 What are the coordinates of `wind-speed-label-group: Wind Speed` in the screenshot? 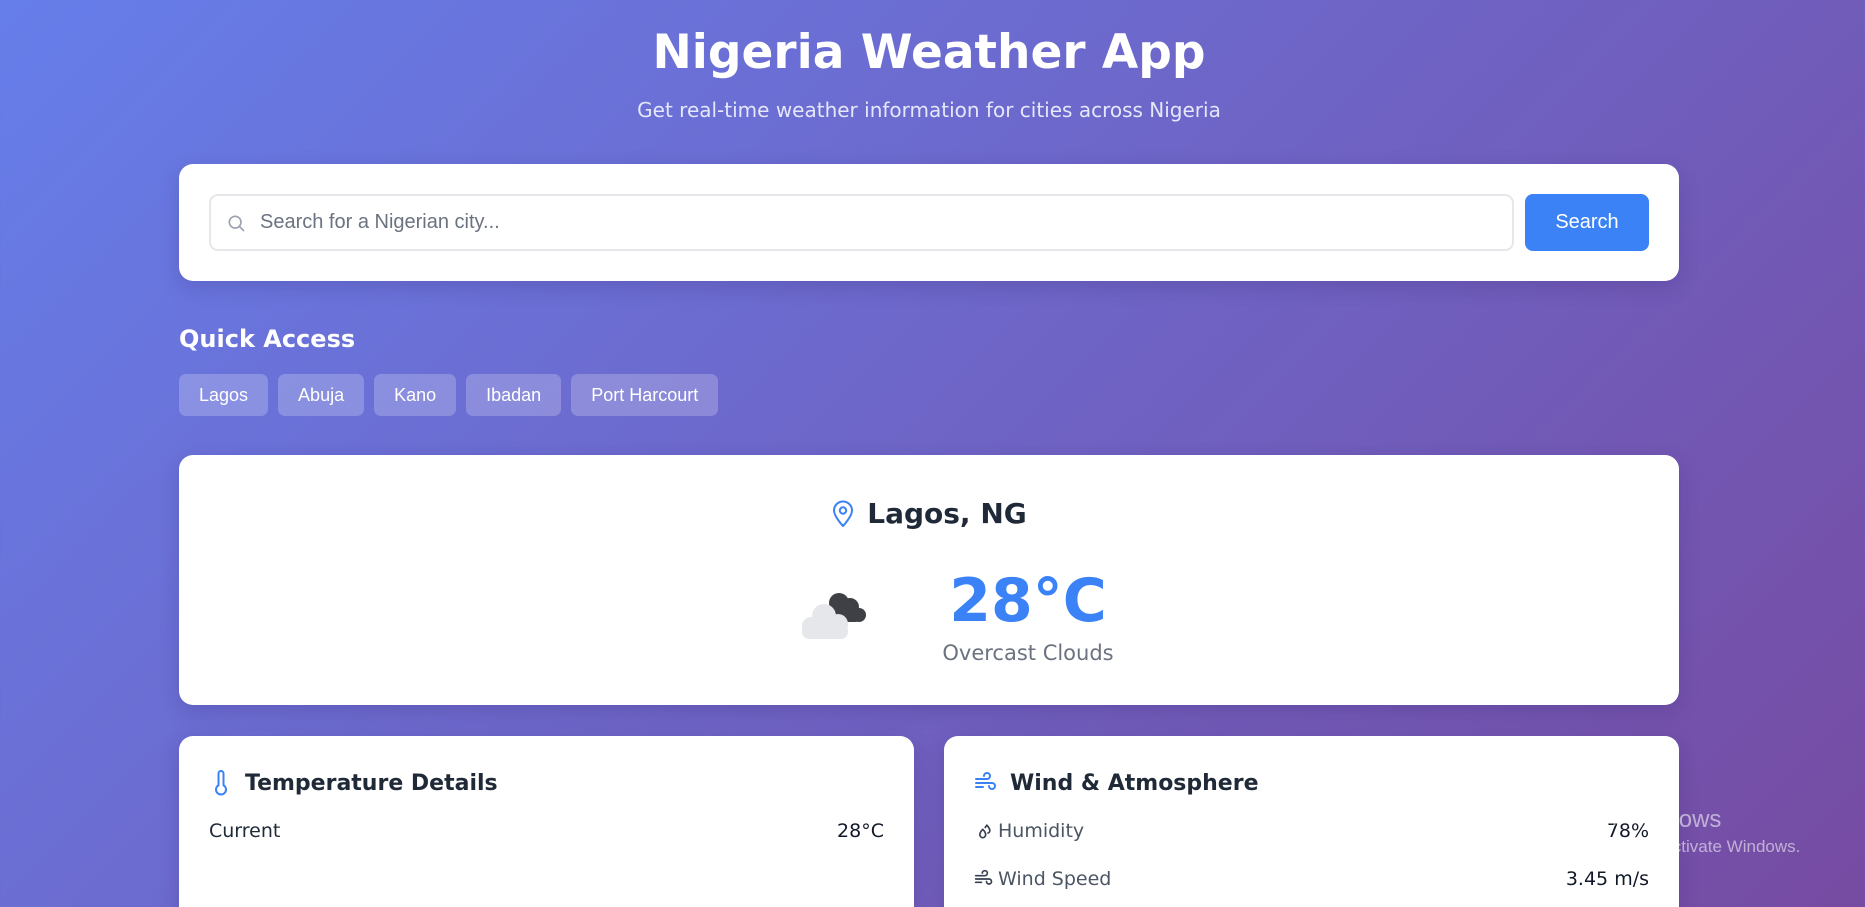 It's located at (1042, 879).